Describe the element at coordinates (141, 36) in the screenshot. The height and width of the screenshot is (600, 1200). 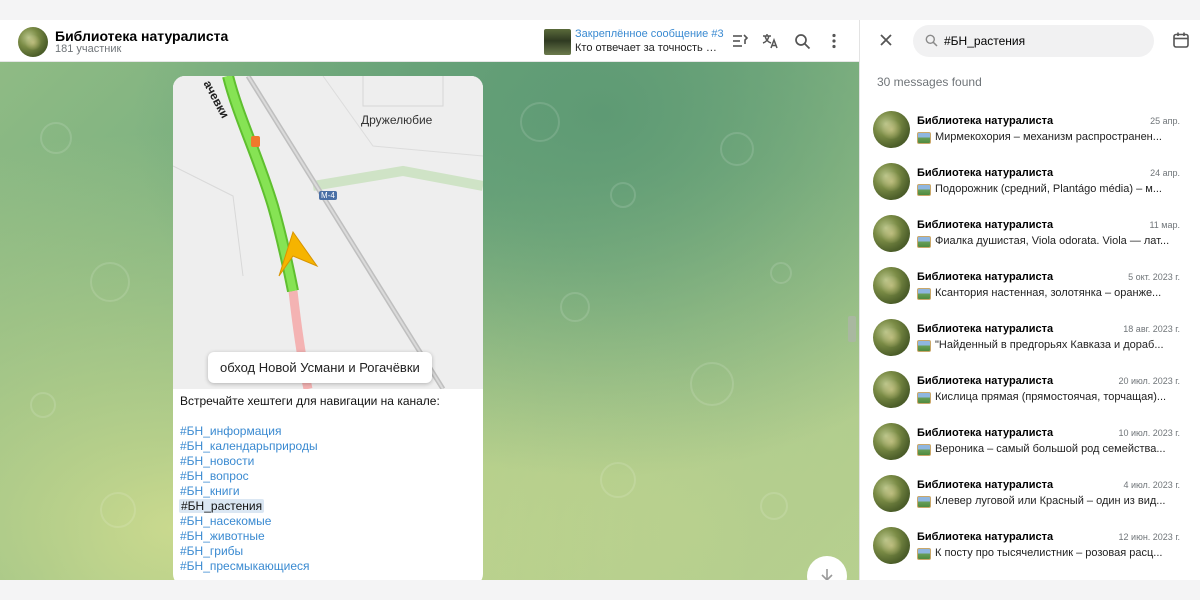
I see `chat-title: Библиотека натуралиста` at that location.